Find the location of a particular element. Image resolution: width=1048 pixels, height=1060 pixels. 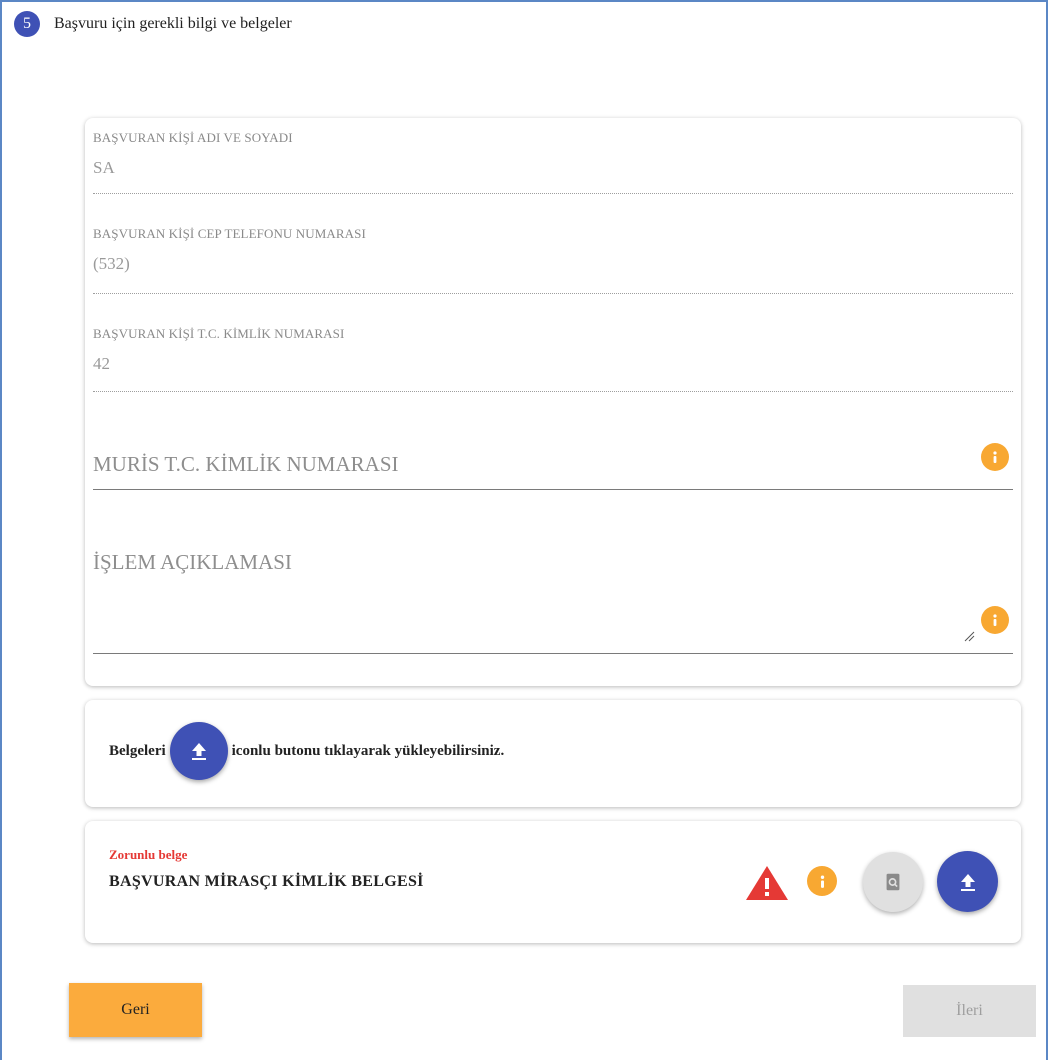

upload-icon is located at coordinates (967, 882).